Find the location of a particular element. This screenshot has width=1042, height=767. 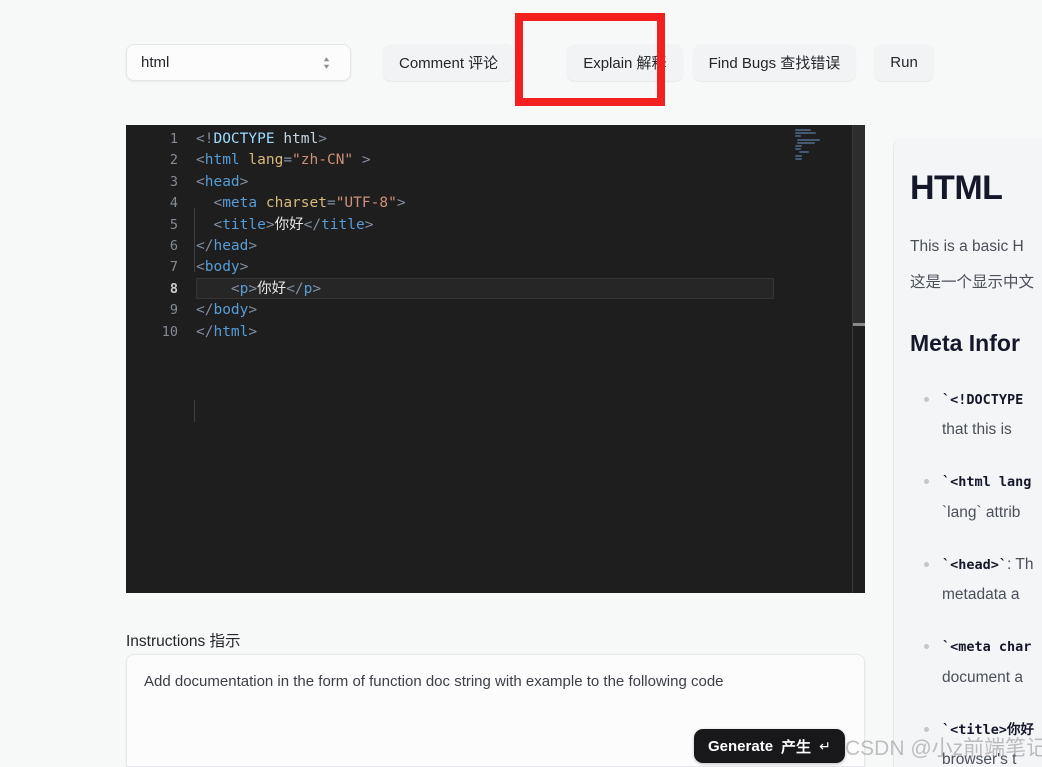

code-line-text: <p>你好</p> is located at coordinates (259, 288).